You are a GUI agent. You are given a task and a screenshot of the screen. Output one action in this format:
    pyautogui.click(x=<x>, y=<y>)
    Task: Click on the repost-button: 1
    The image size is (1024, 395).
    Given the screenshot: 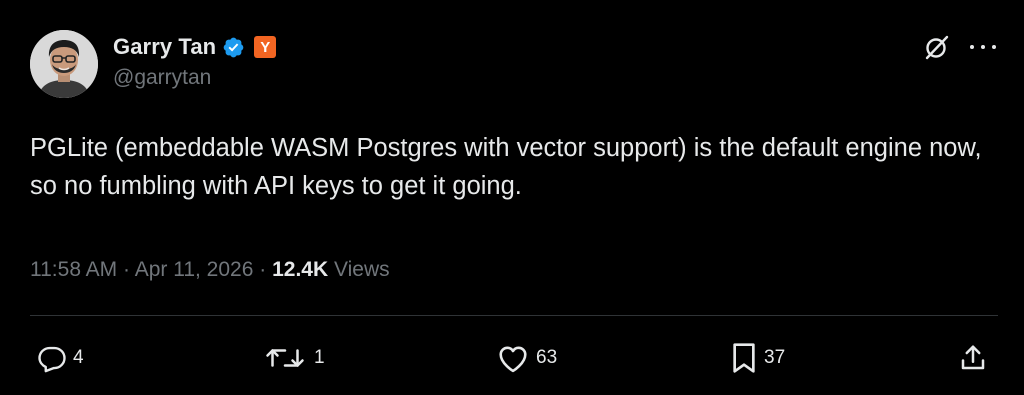 What is the action you would take?
    pyautogui.click(x=293, y=358)
    